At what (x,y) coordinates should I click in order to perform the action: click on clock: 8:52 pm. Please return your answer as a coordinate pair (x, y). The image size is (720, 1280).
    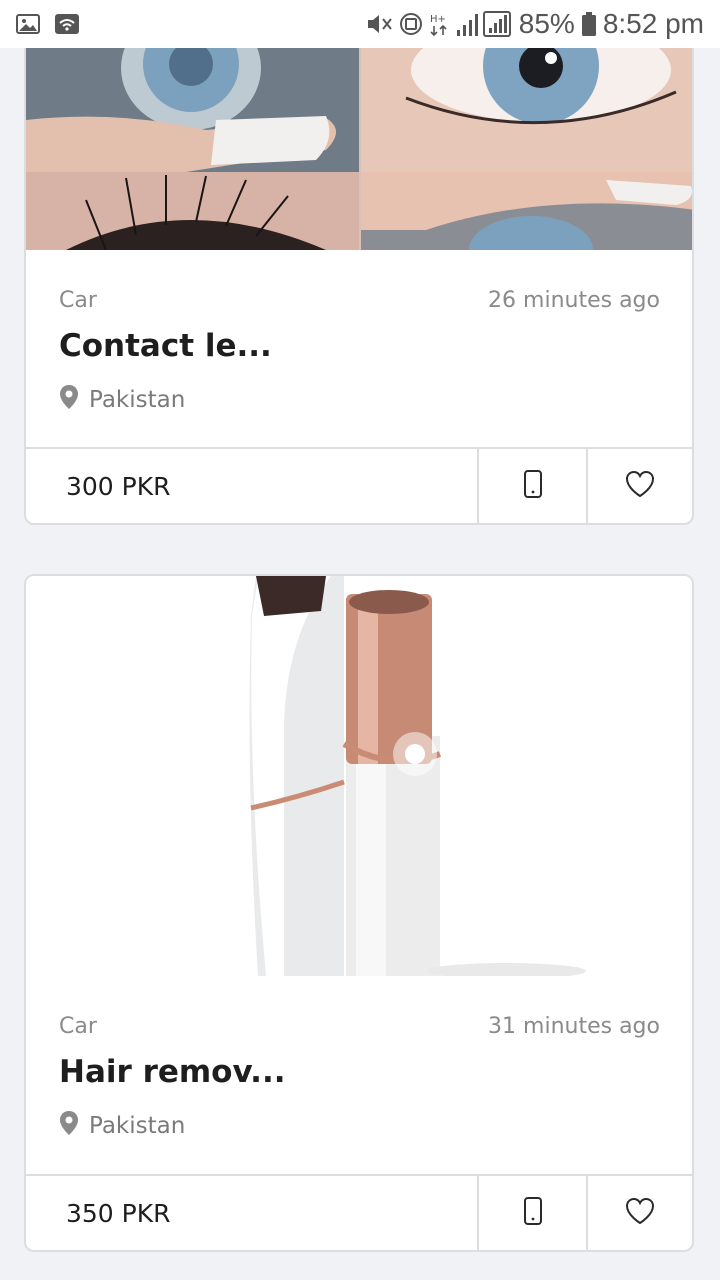
    Looking at the image, I should click on (653, 23).